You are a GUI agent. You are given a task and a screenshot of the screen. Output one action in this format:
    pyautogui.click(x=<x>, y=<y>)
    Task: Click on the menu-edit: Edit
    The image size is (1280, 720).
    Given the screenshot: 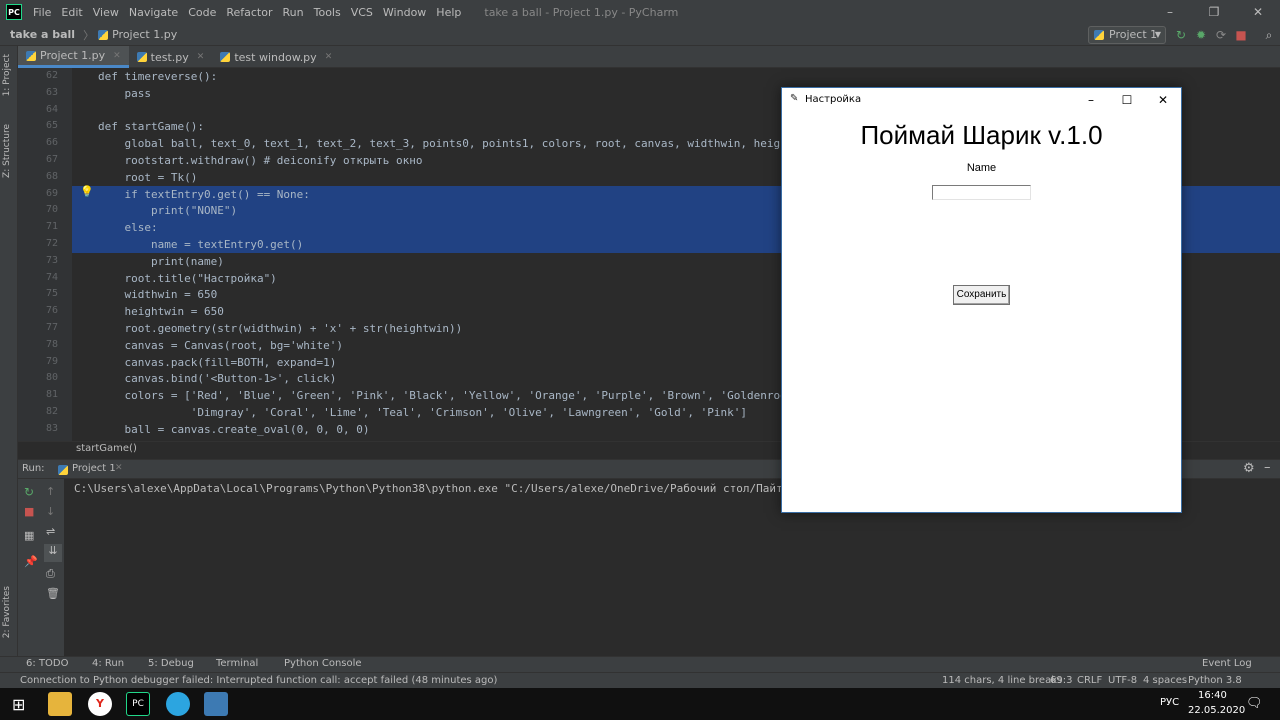 What is the action you would take?
    pyautogui.click(x=71, y=12)
    